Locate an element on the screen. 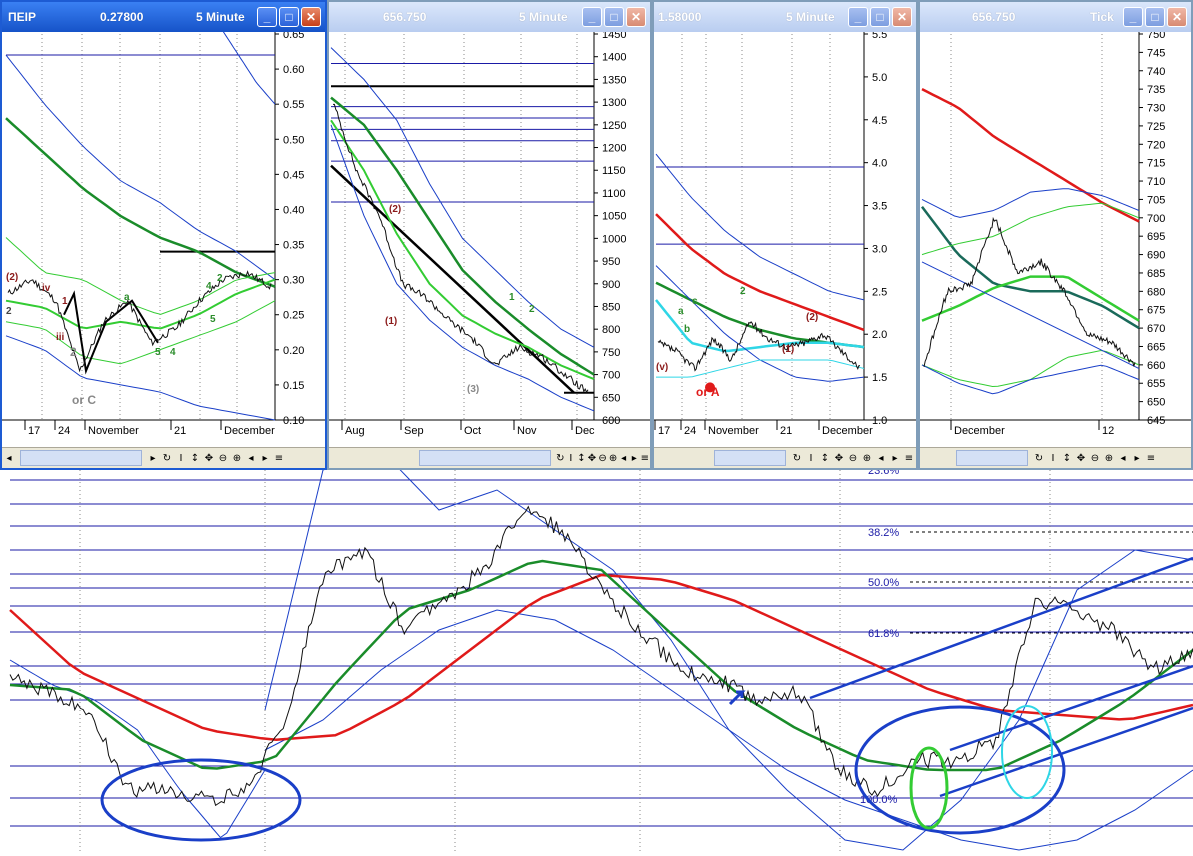  window-titlebar: 656.750 5 Minute _ □ ✕ is located at coordinates (489, 17).